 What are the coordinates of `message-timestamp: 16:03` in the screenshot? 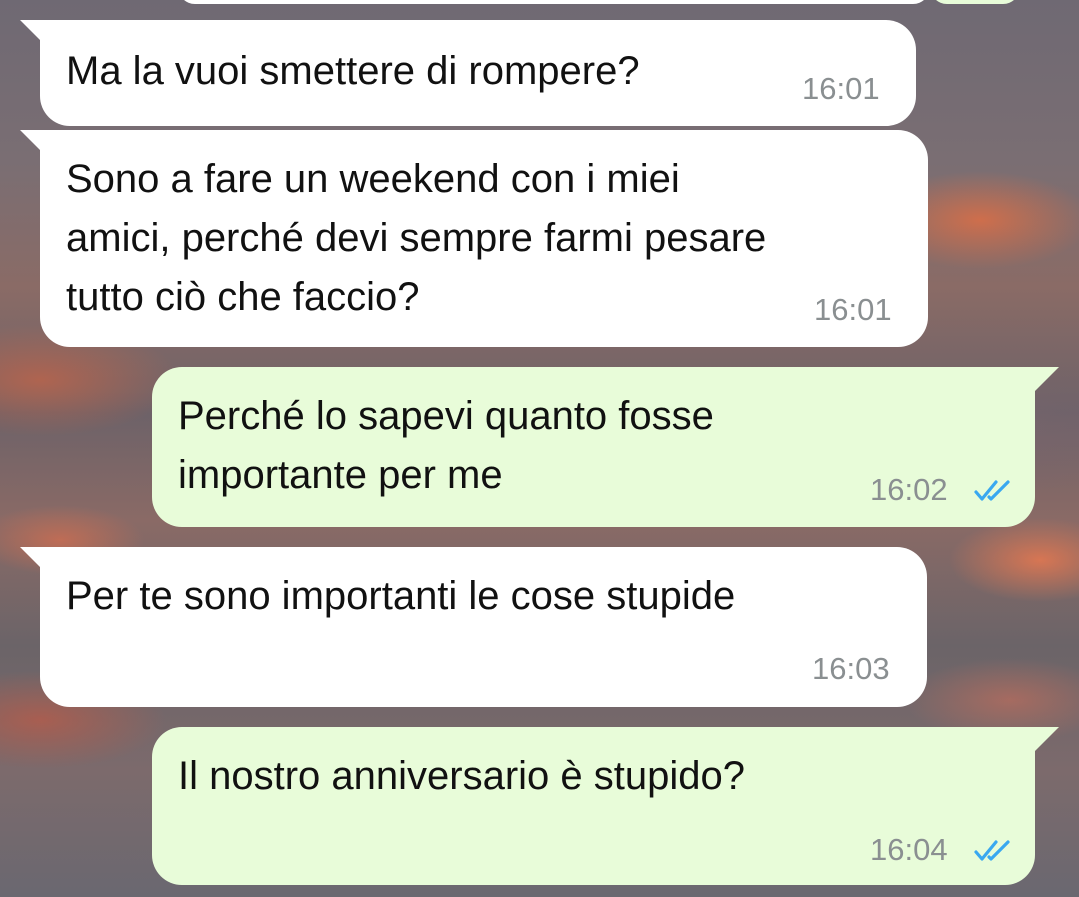 It's located at (851, 668).